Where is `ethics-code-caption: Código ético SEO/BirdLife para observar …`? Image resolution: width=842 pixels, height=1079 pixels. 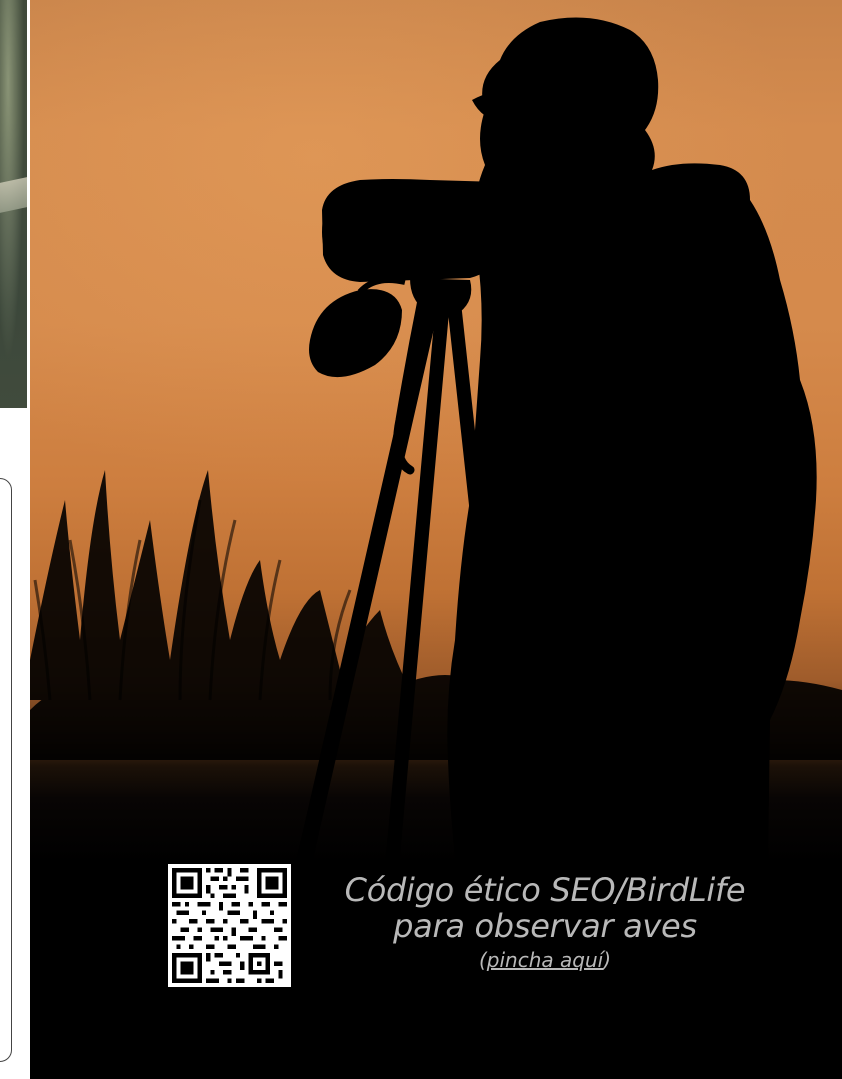
ethics-code-caption: Código ético SEO/BirdLife para observar … is located at coordinates (545, 923).